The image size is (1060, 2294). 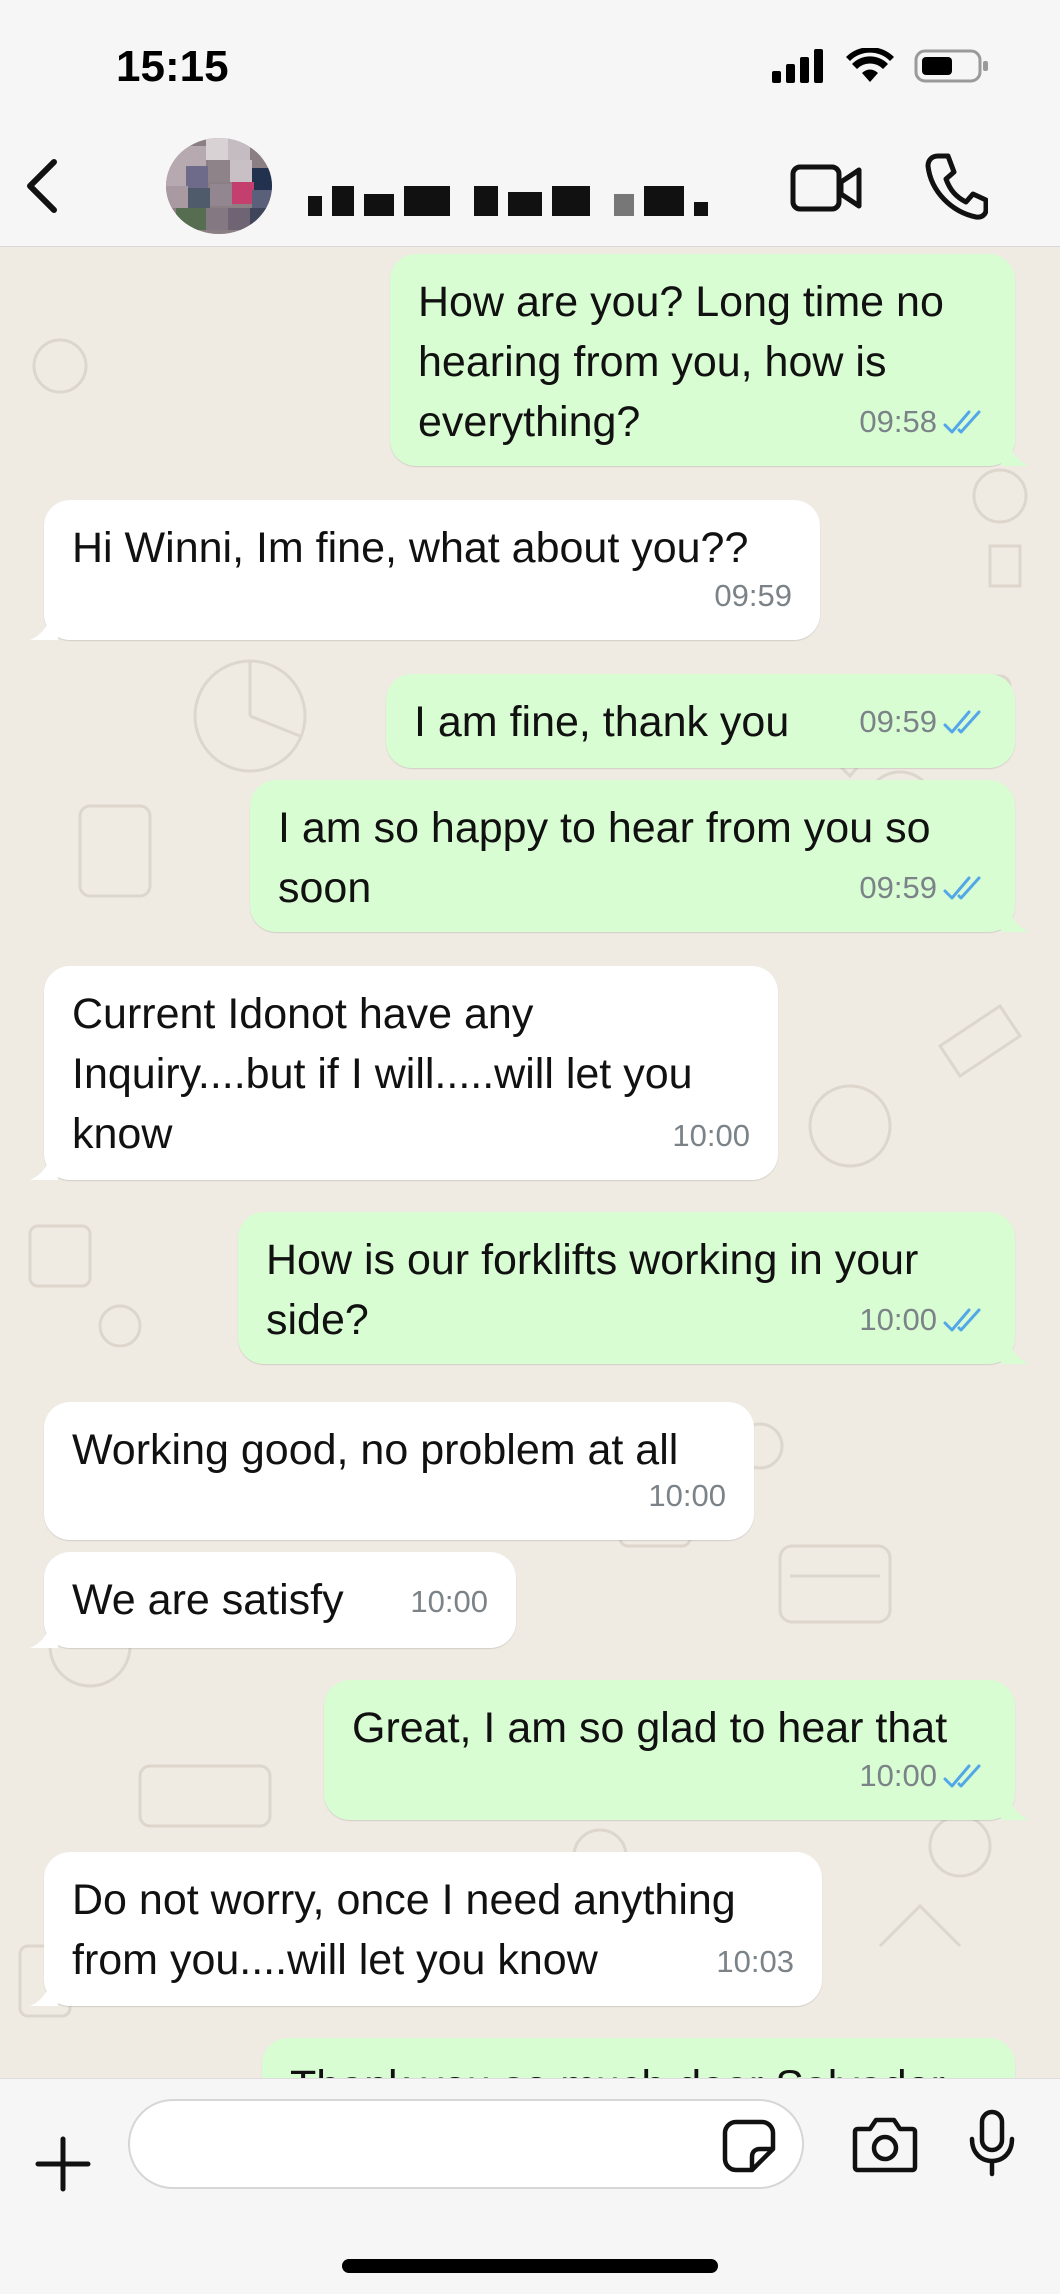 What do you see at coordinates (676, 1750) in the screenshot?
I see `message-bubble-outgoing: Great, I am so glad to hear that 10:00` at bounding box center [676, 1750].